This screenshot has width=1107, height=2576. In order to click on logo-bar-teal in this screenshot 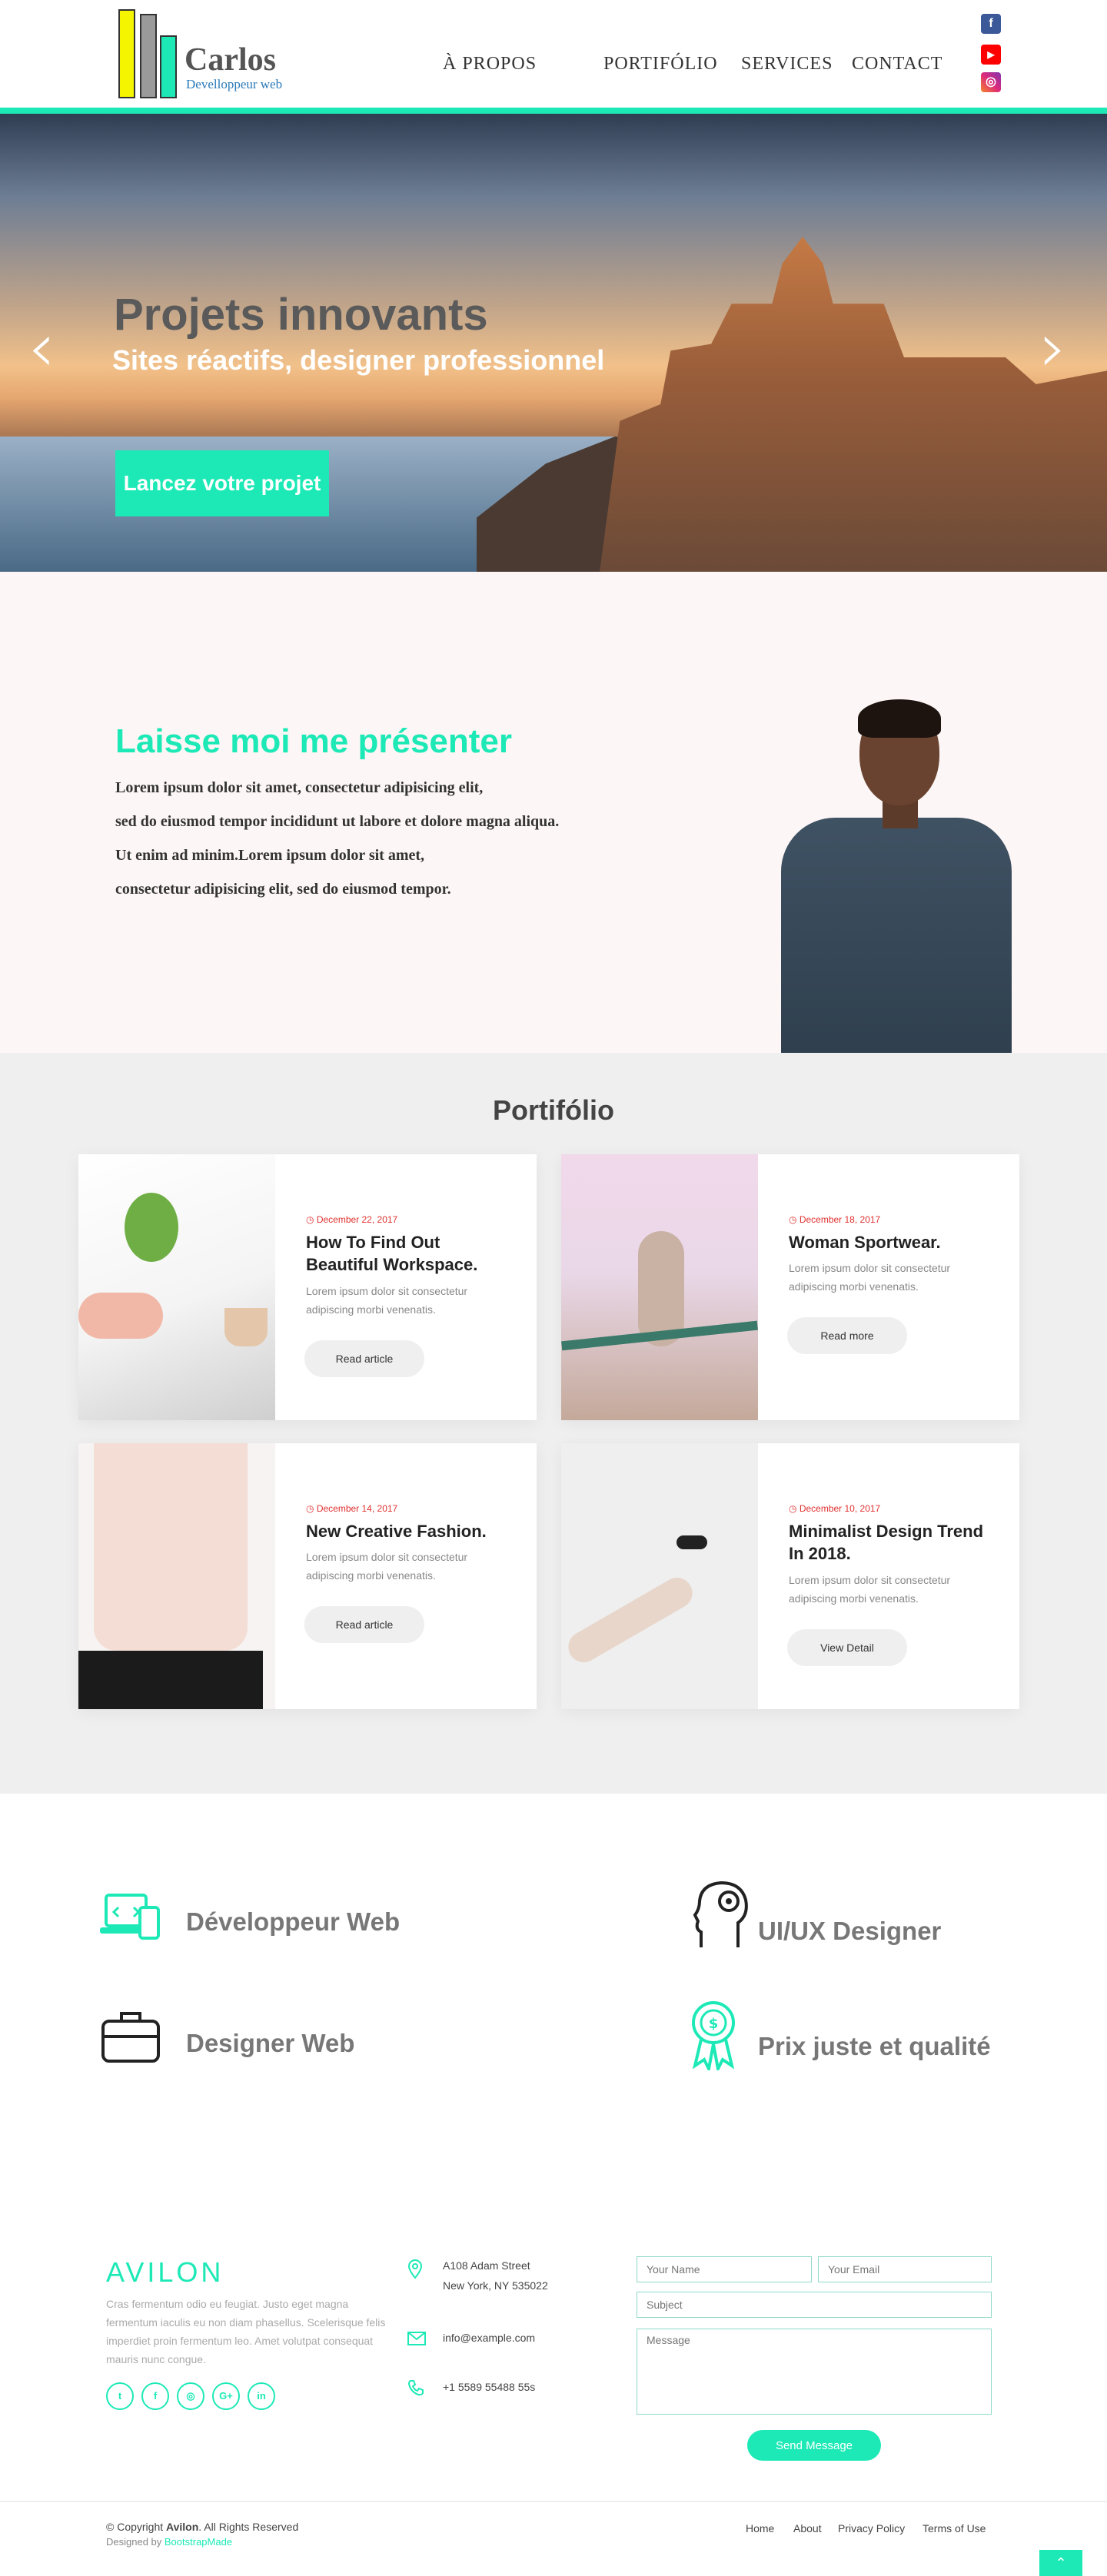, I will do `click(168, 66)`.